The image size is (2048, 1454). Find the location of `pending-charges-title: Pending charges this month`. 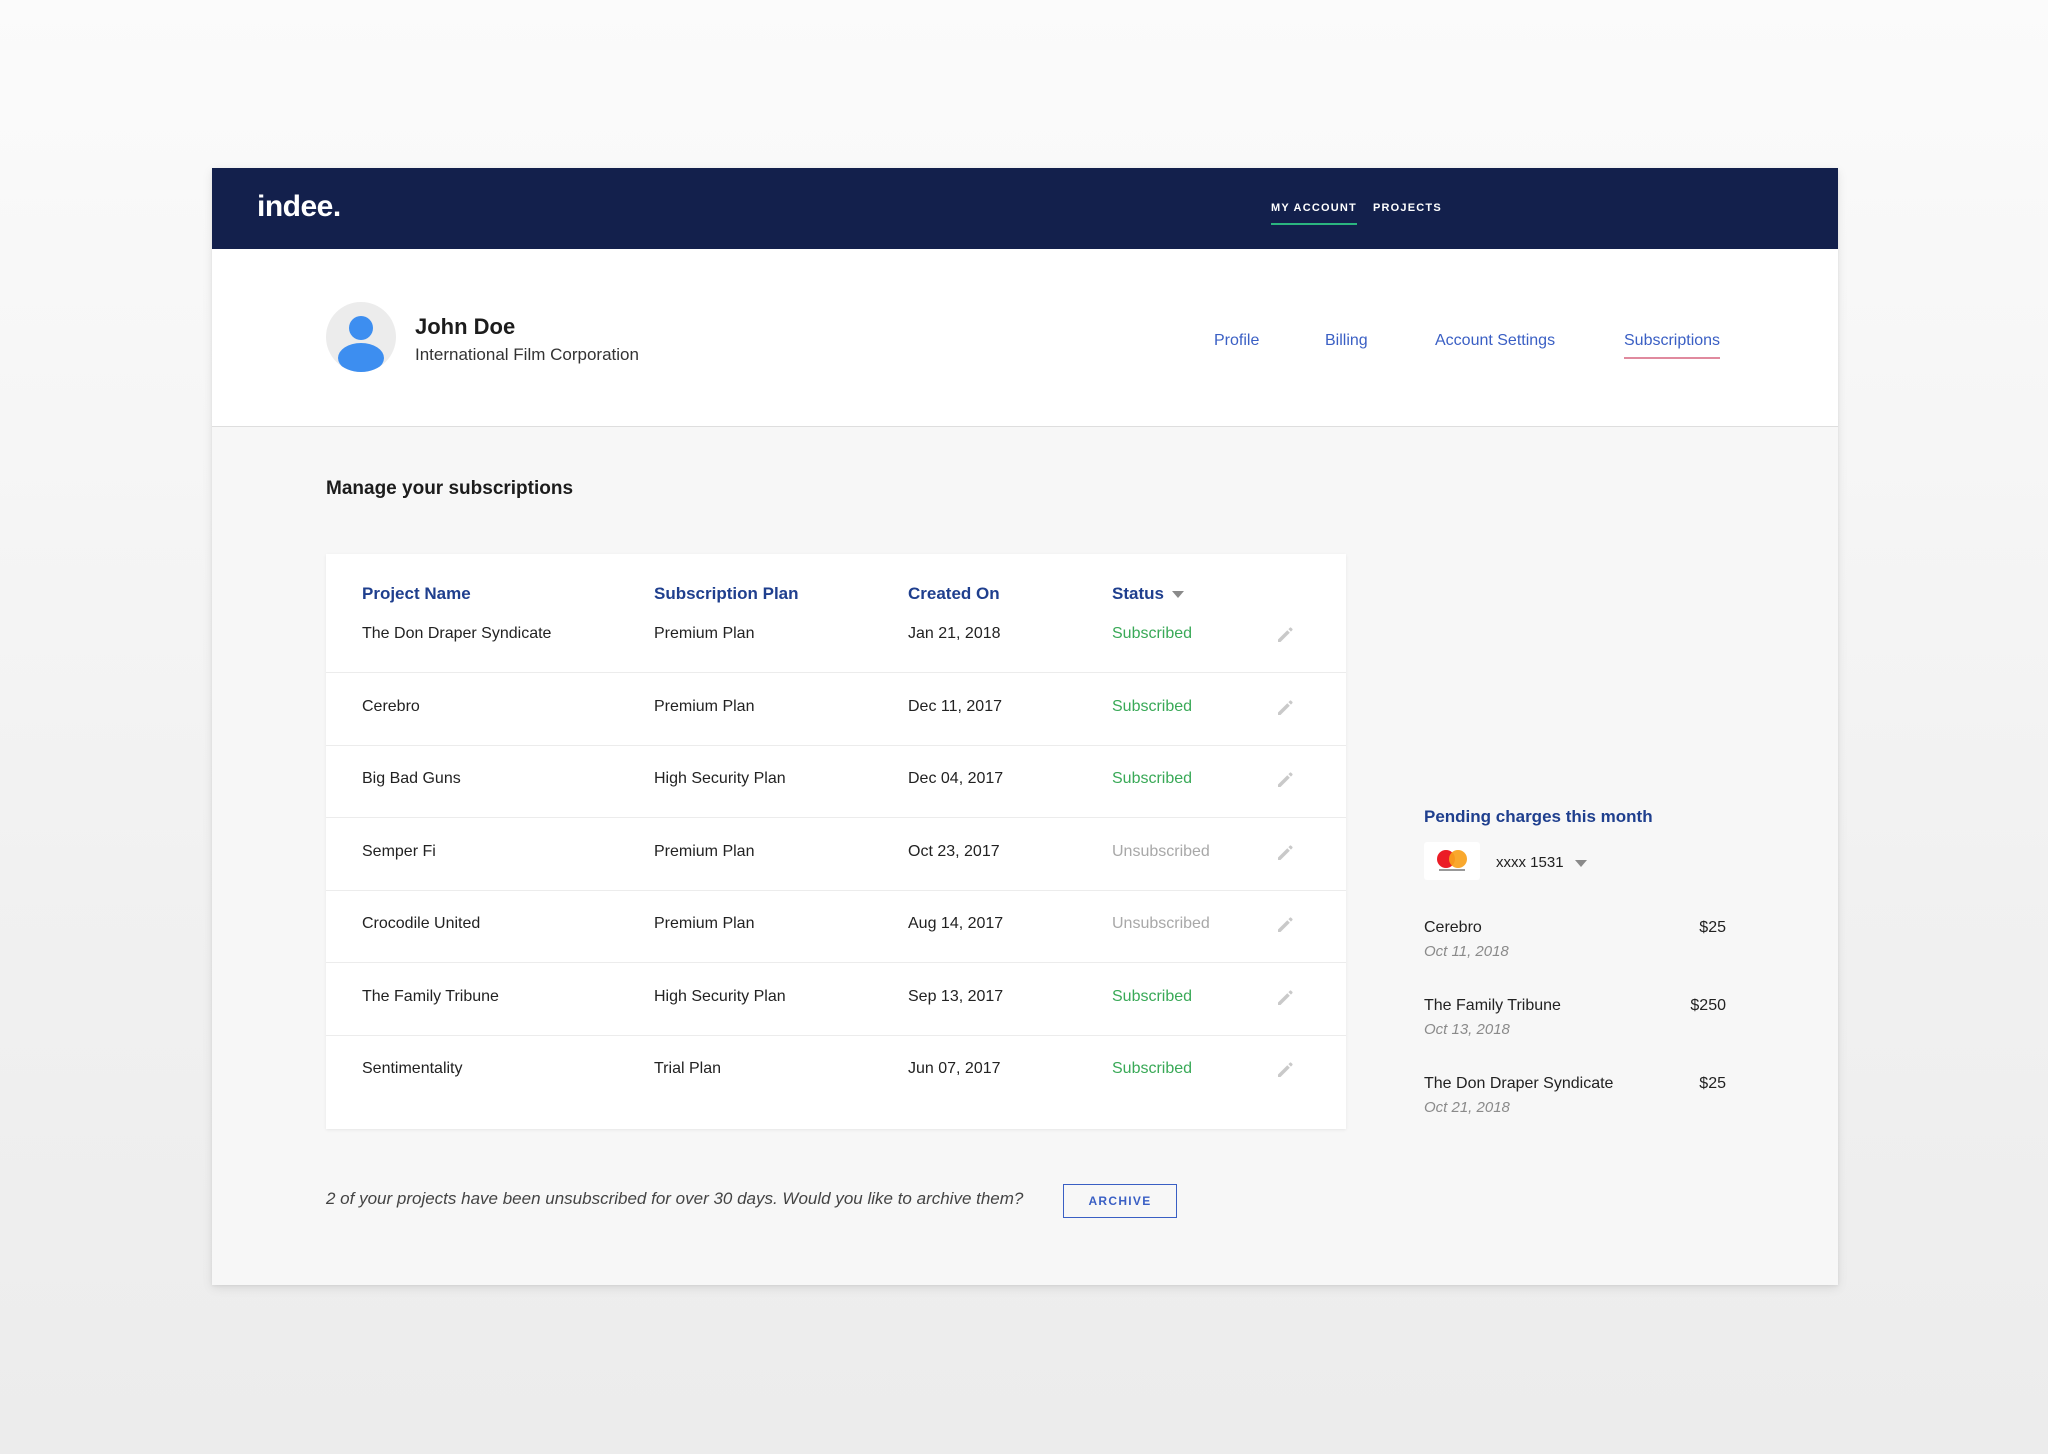

pending-charges-title: Pending charges this month is located at coordinates (1538, 816).